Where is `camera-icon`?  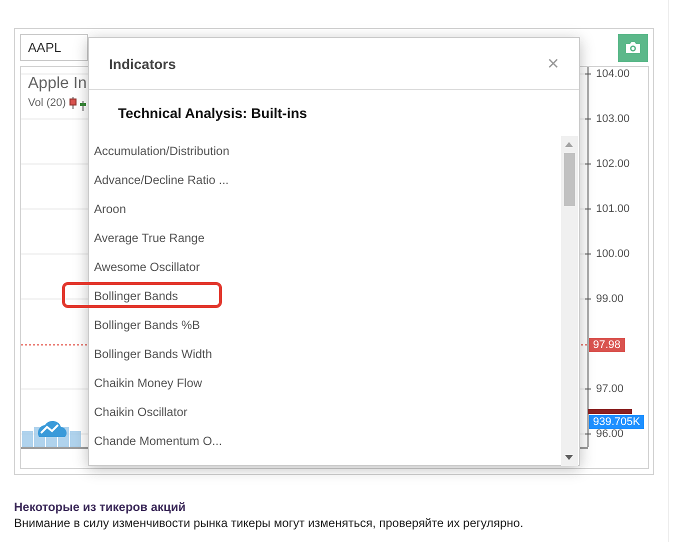
camera-icon is located at coordinates (633, 47).